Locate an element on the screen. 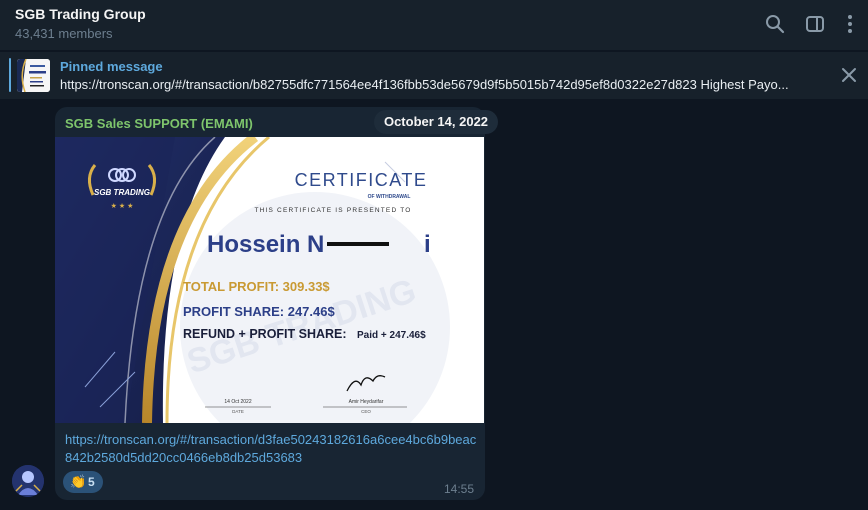 The image size is (868, 510). certificate-title: CERTIFICATE is located at coordinates (361, 180).